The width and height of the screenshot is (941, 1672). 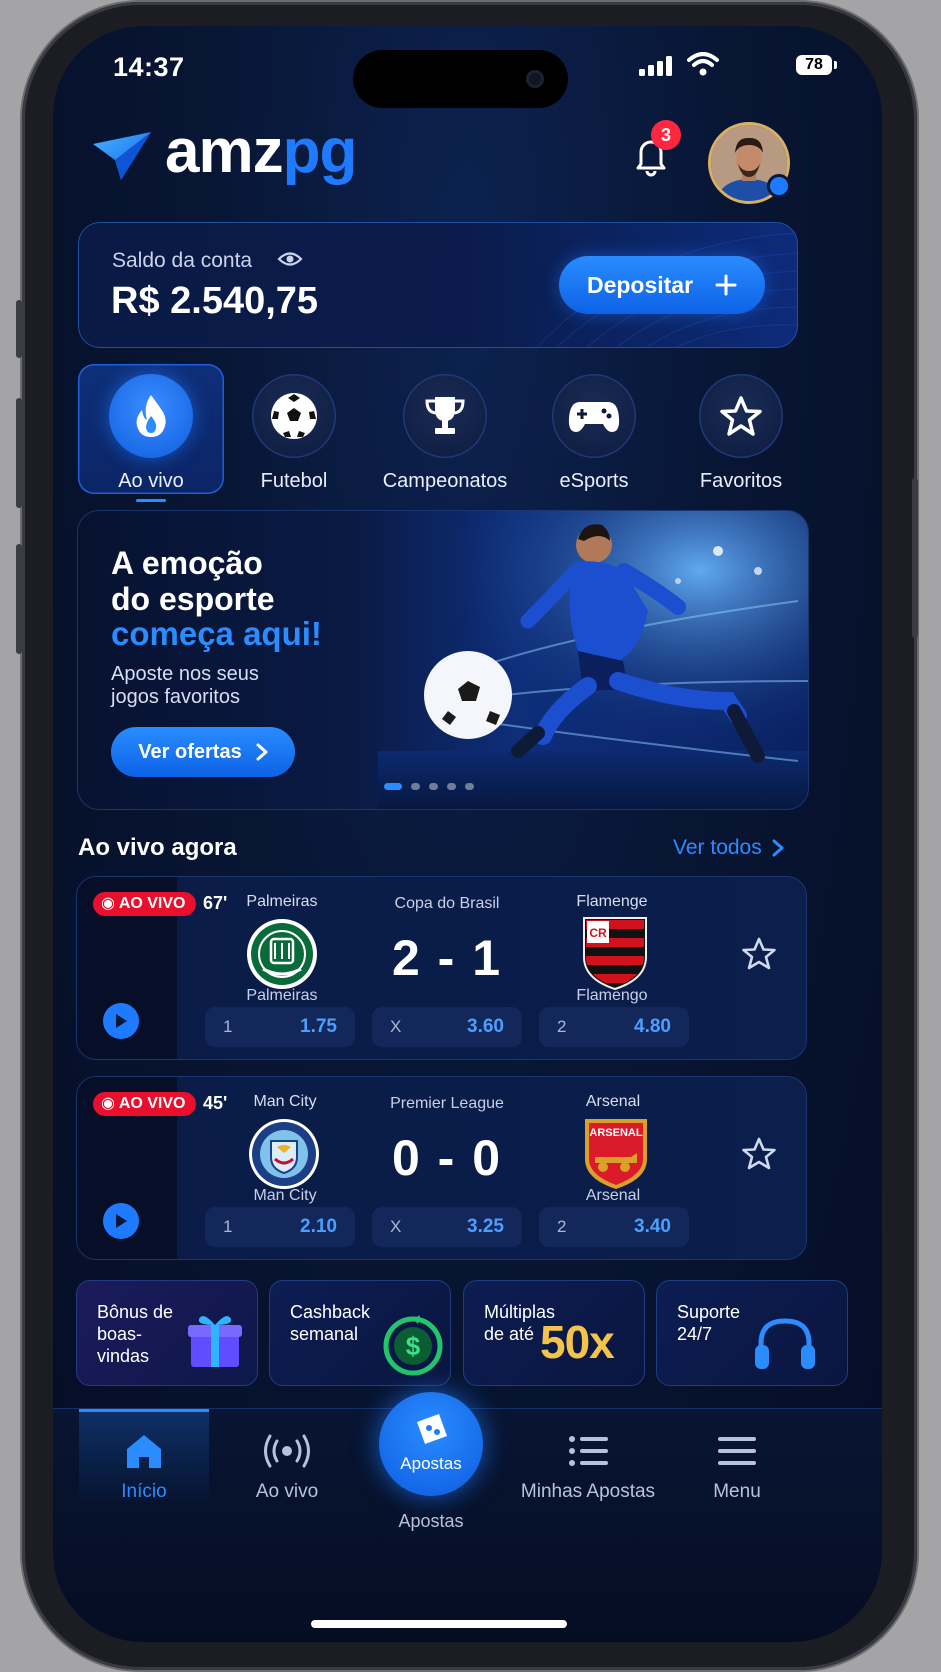 I want to click on nav-home: Início, so click(x=144, y=1466).